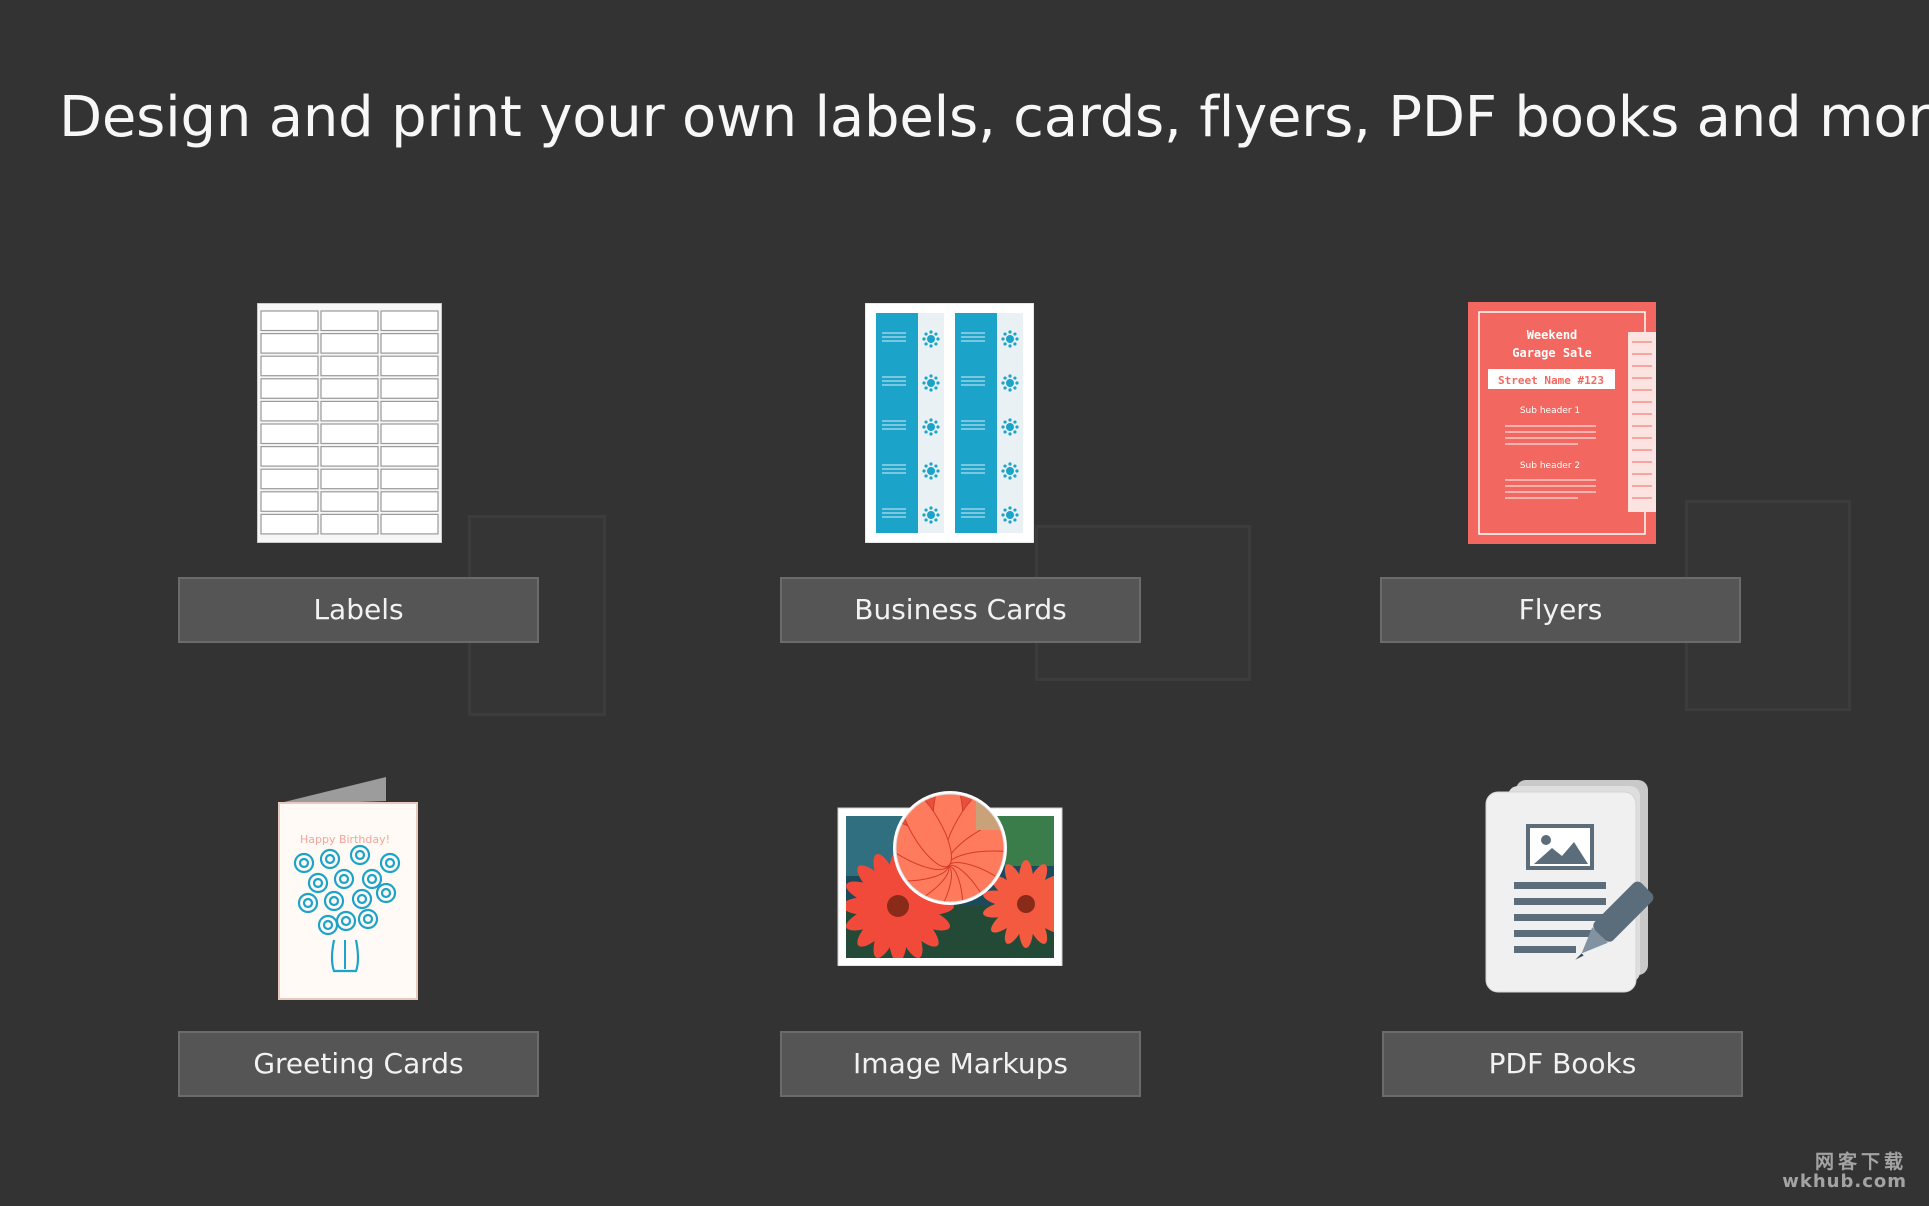  I want to click on watermark: 网客下载 wkhub.com, so click(1844, 1172).